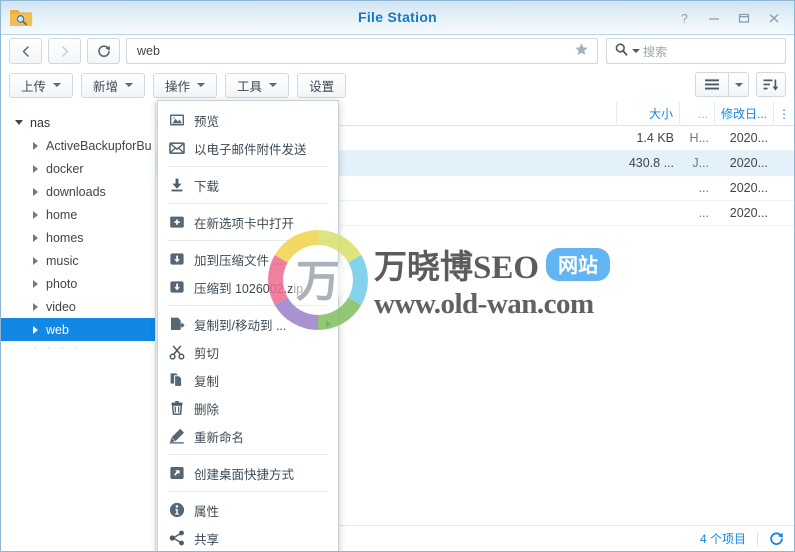 Image resolution: width=795 pixels, height=552 pixels. I want to click on share-icon, so click(177, 538).